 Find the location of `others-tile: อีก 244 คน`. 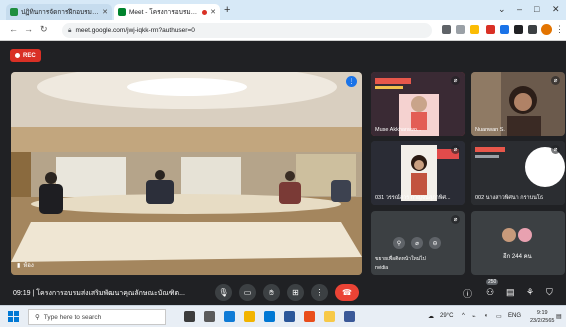

others-tile: อีก 244 คน is located at coordinates (518, 243).